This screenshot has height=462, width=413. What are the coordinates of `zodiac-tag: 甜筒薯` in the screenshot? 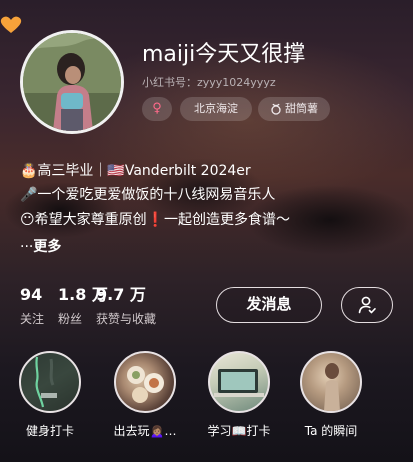 It's located at (294, 109).